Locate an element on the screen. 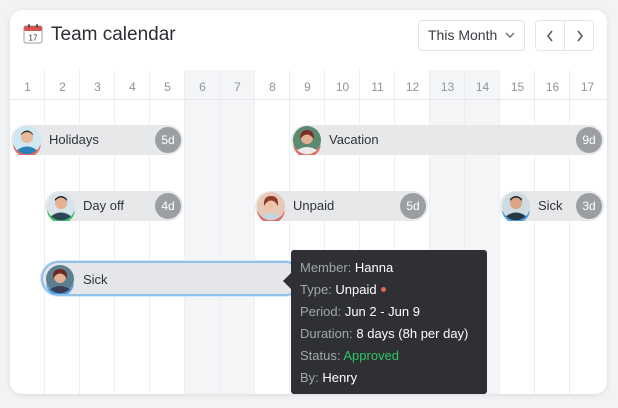 The height and width of the screenshot is (408, 618). status-approved: Approved is located at coordinates (371, 355).